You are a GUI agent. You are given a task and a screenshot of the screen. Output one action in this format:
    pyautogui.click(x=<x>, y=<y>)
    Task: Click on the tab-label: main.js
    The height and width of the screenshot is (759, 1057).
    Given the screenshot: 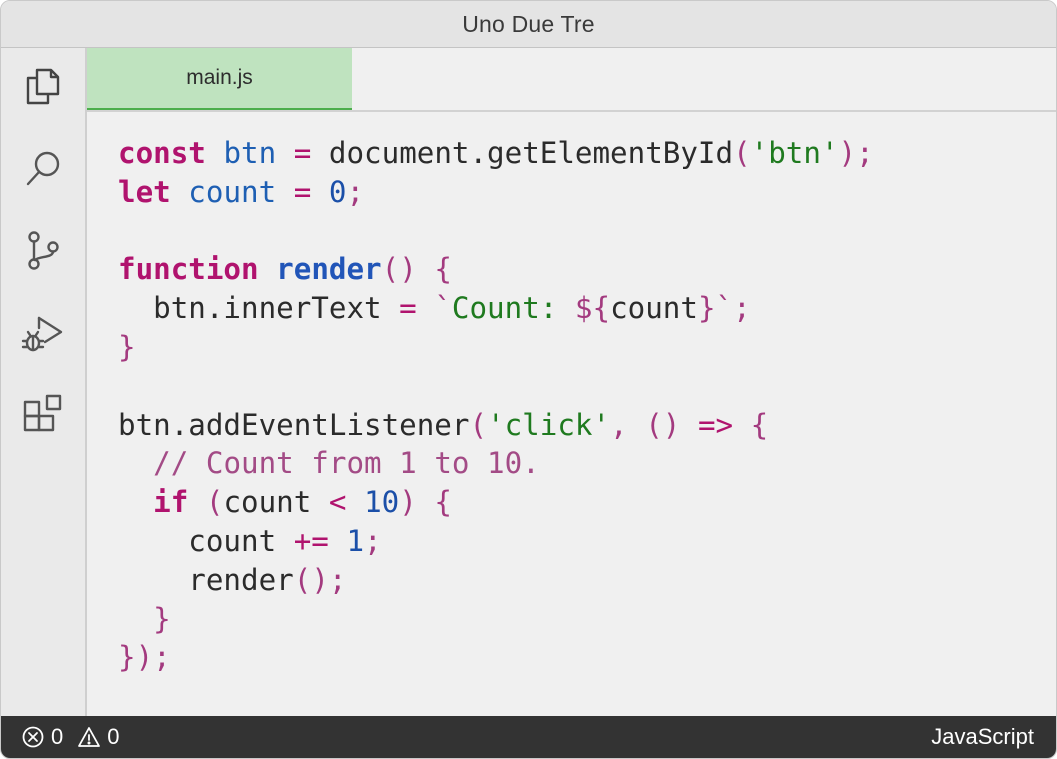 What is the action you would take?
    pyautogui.click(x=219, y=77)
    